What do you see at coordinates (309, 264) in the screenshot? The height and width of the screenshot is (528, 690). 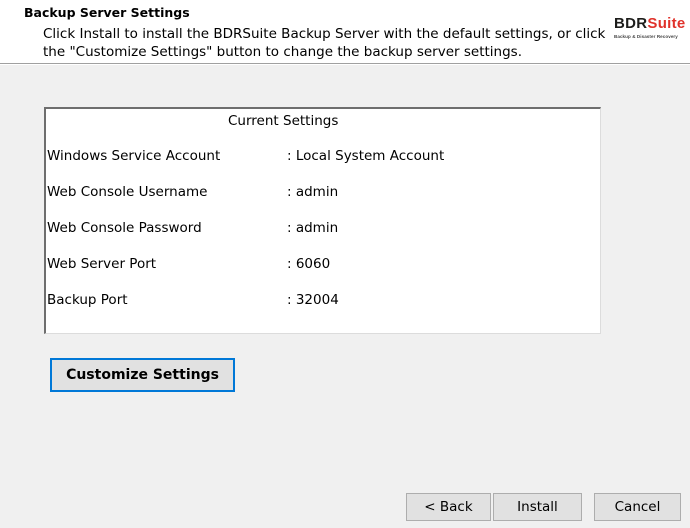 I see `setting-value-web-server-port: : 6060` at bounding box center [309, 264].